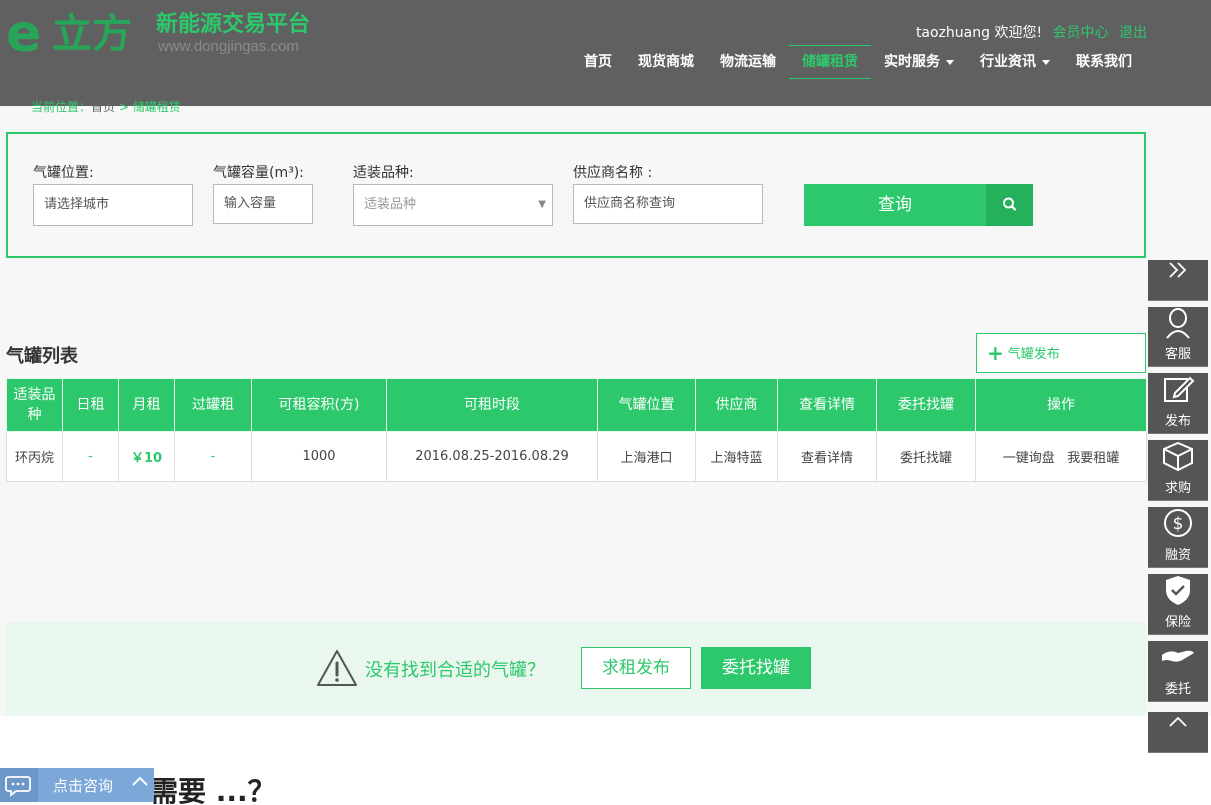 This screenshot has width=1211, height=805. I want to click on column-header: 日租, so click(90, 405).